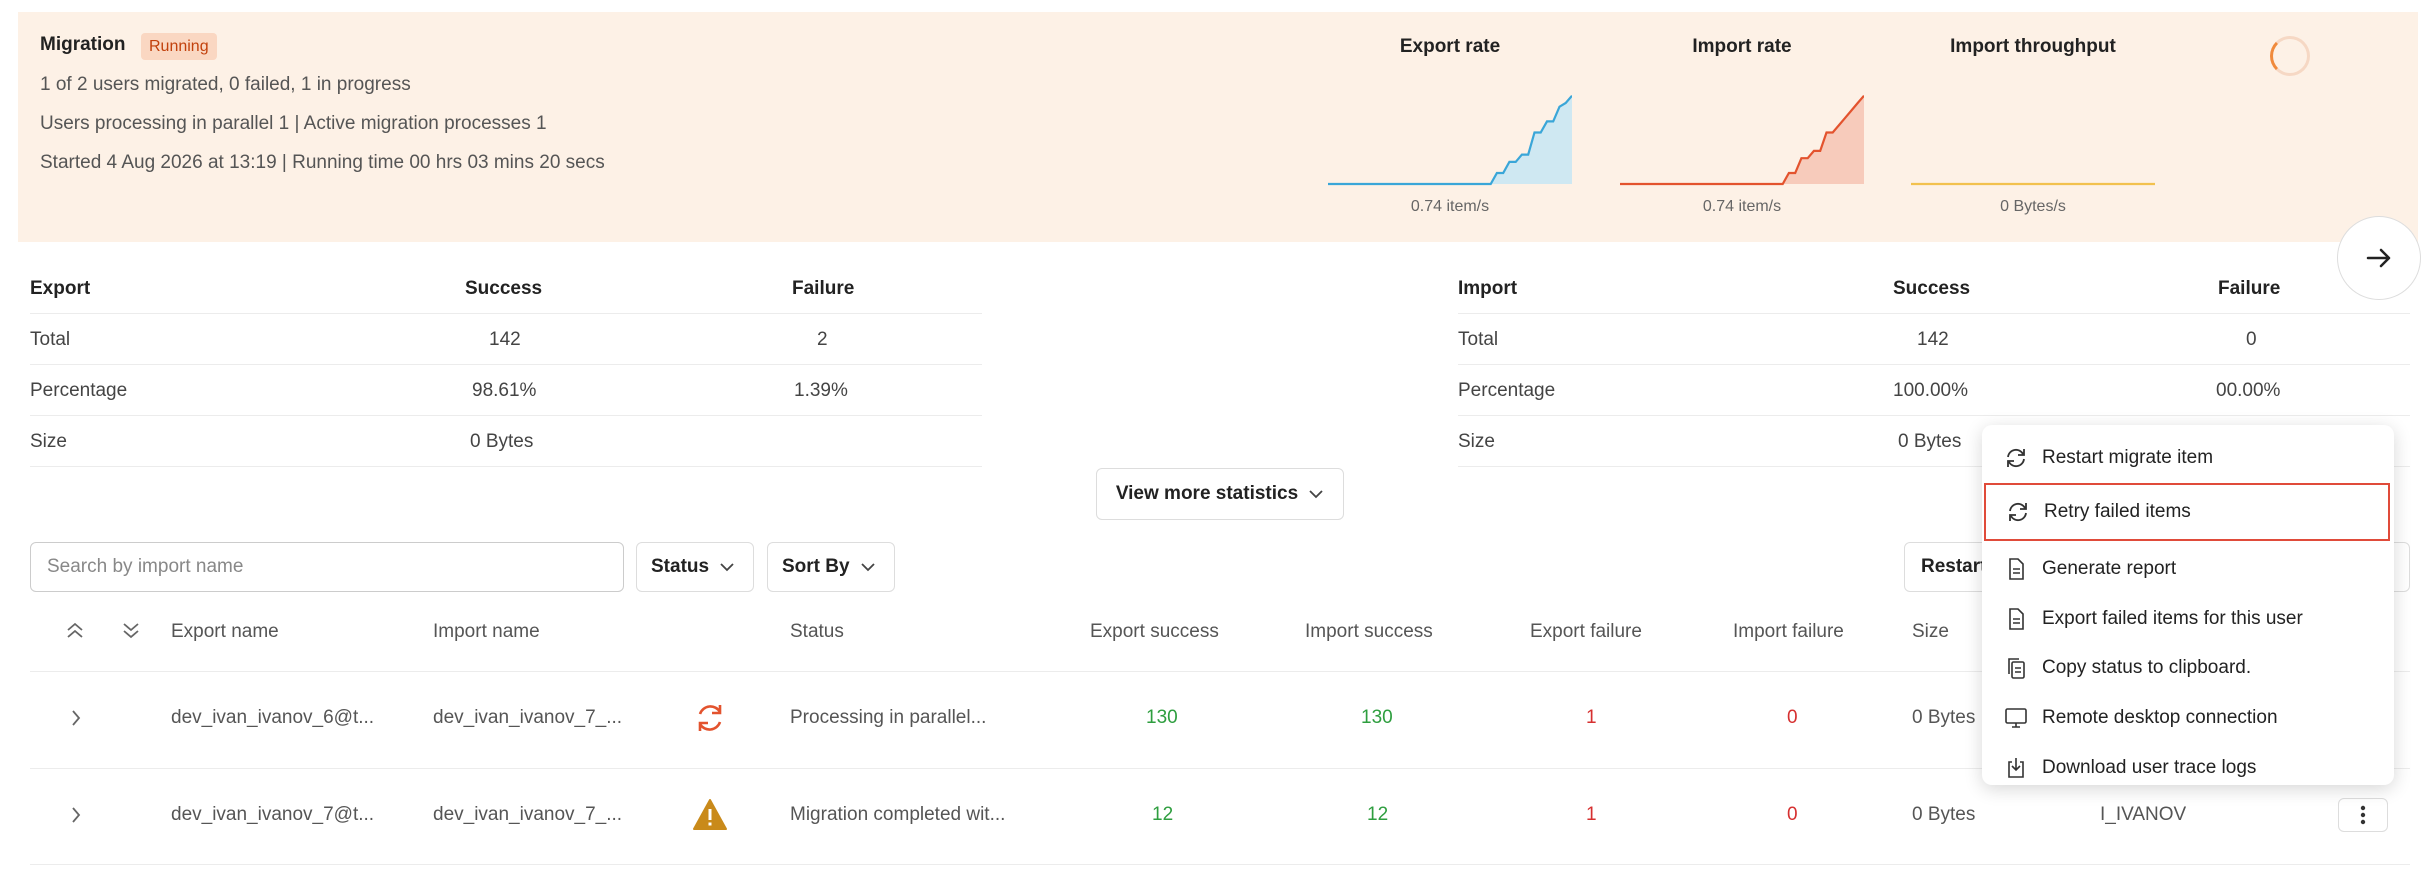  What do you see at coordinates (225, 632) in the screenshot?
I see `col-export-name: Export name` at bounding box center [225, 632].